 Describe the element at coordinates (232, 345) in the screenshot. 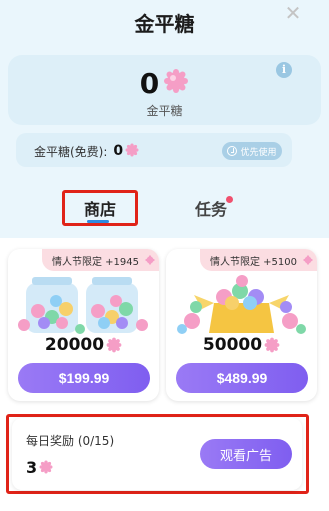

I see `product-amount: 50000` at that location.